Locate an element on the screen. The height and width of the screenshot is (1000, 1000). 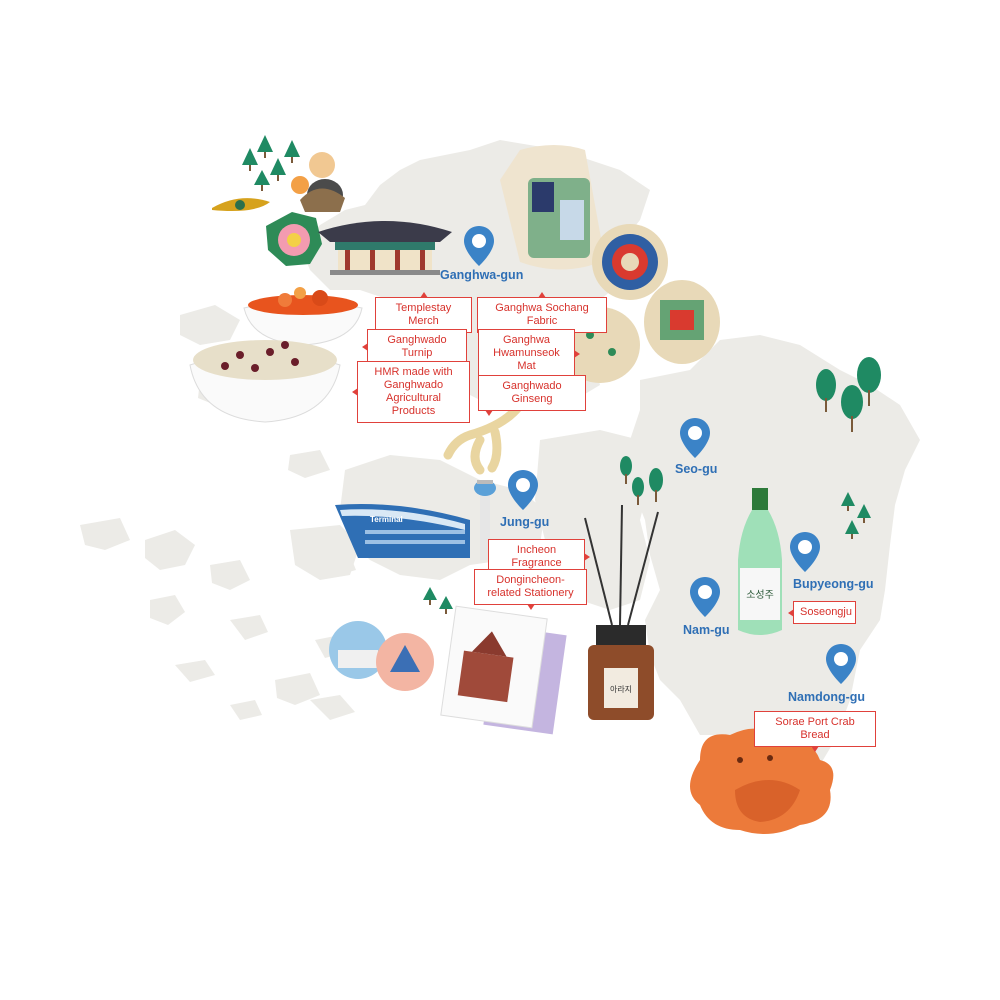
tag-dongincheon-stationery: Dongincheon-related Stationery is located at coordinates (530, 589).